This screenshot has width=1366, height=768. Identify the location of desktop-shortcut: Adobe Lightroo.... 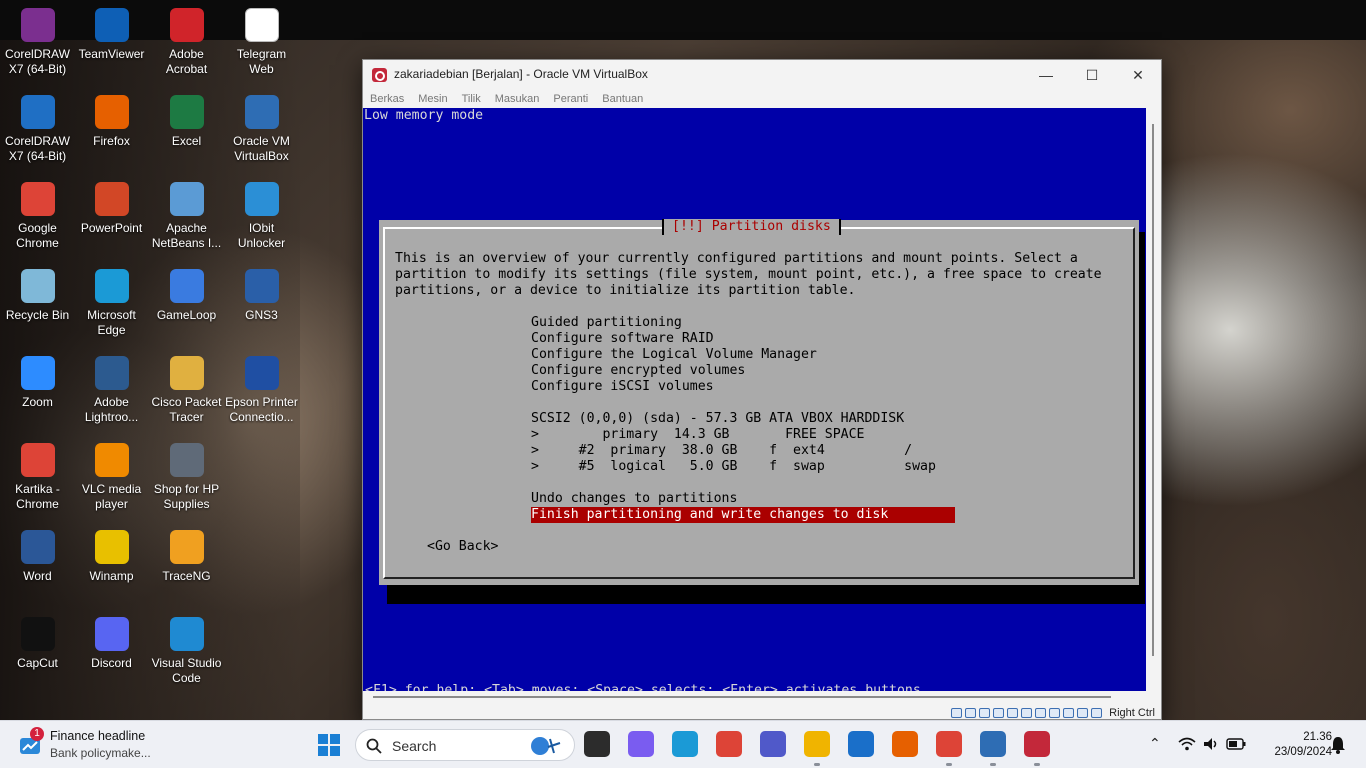
(111, 390).